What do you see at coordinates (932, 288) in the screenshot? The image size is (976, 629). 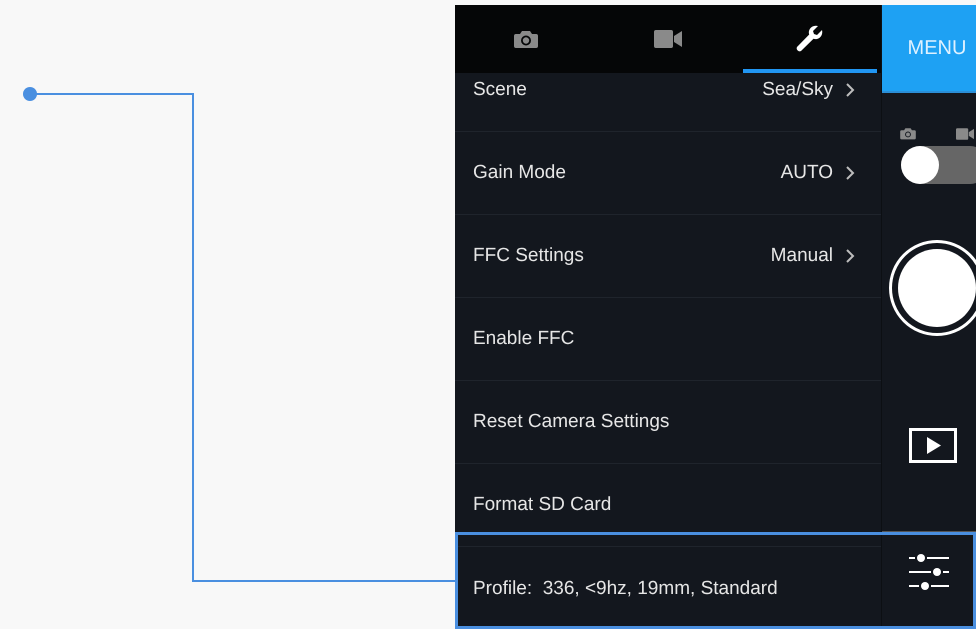 I see `shutter-button` at bounding box center [932, 288].